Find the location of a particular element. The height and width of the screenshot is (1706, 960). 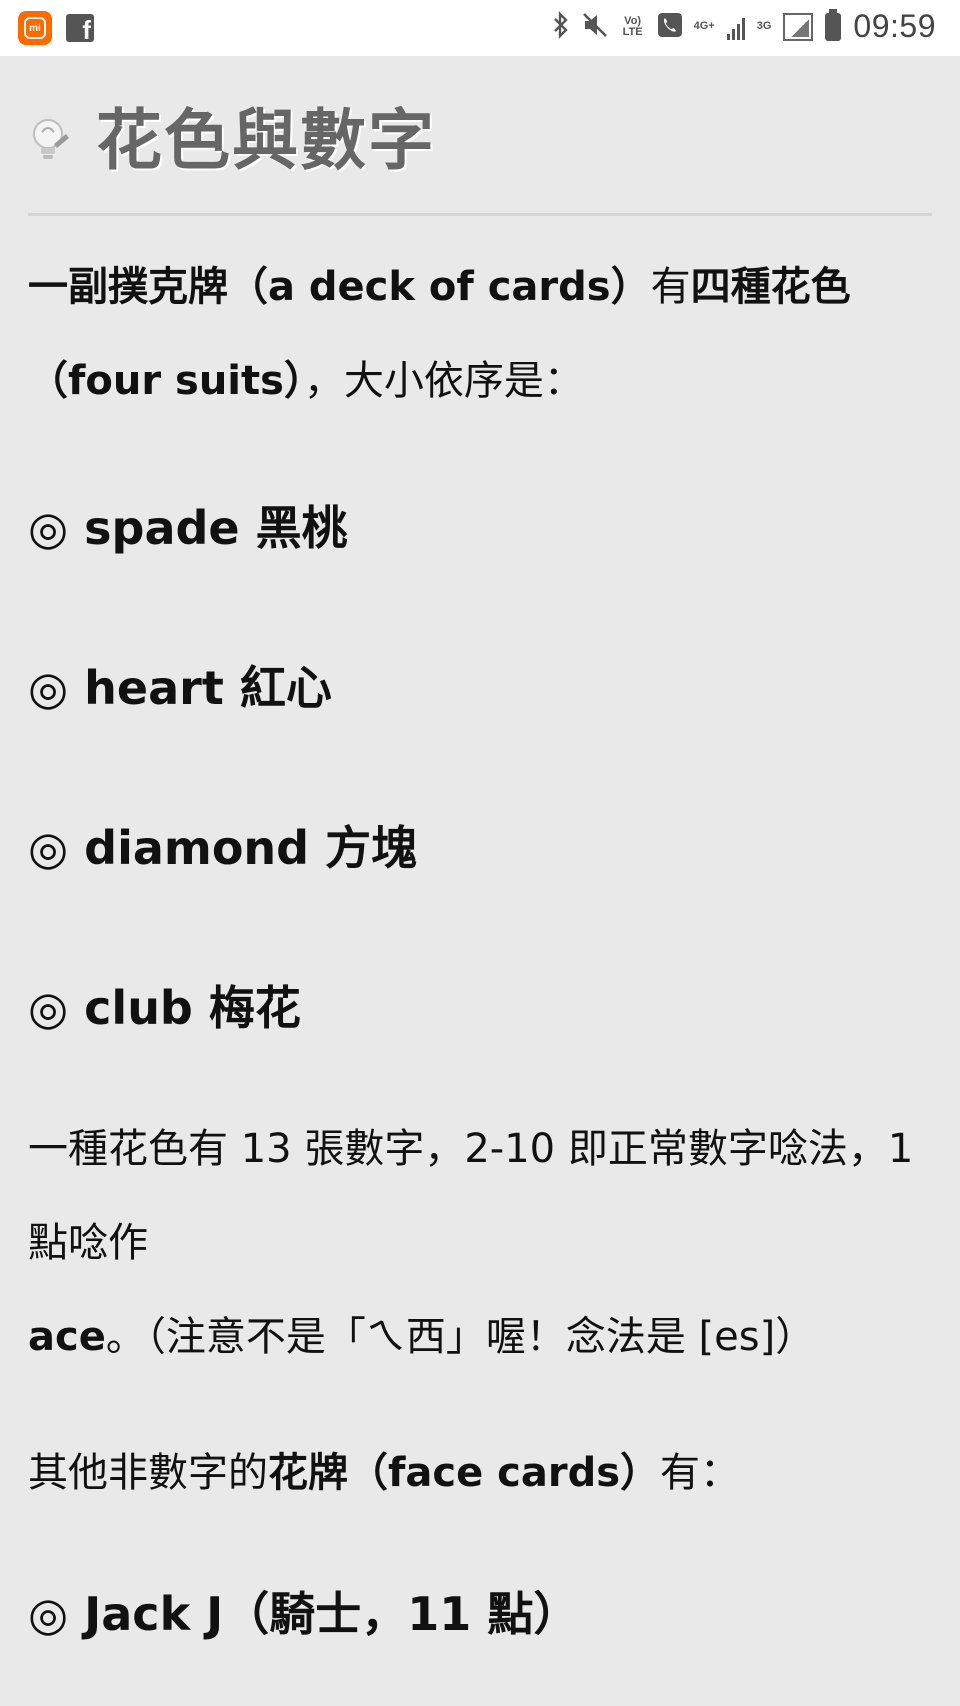

facebook-icon: f is located at coordinates (80, 28).